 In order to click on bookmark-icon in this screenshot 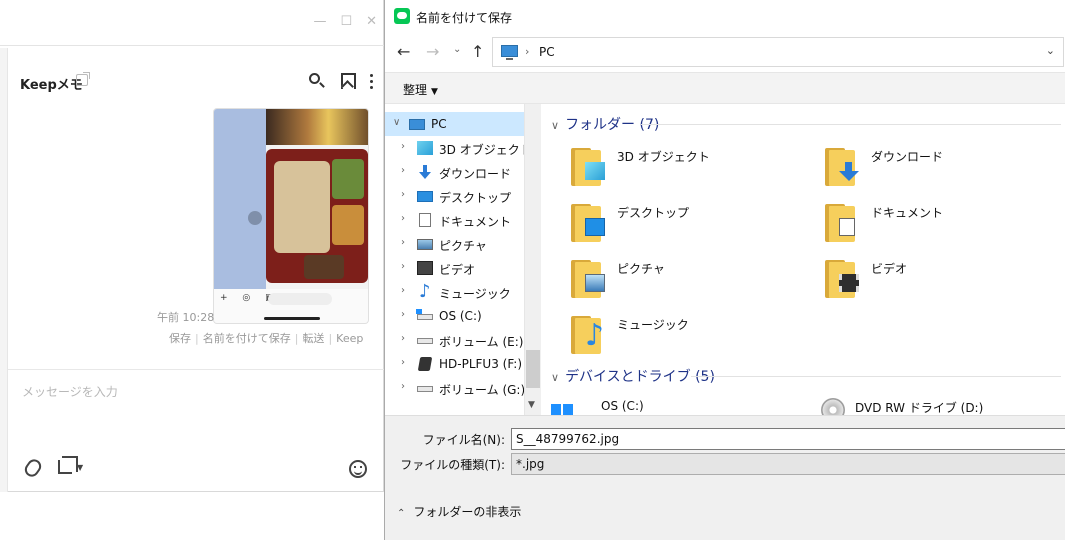, I will do `click(347, 81)`.